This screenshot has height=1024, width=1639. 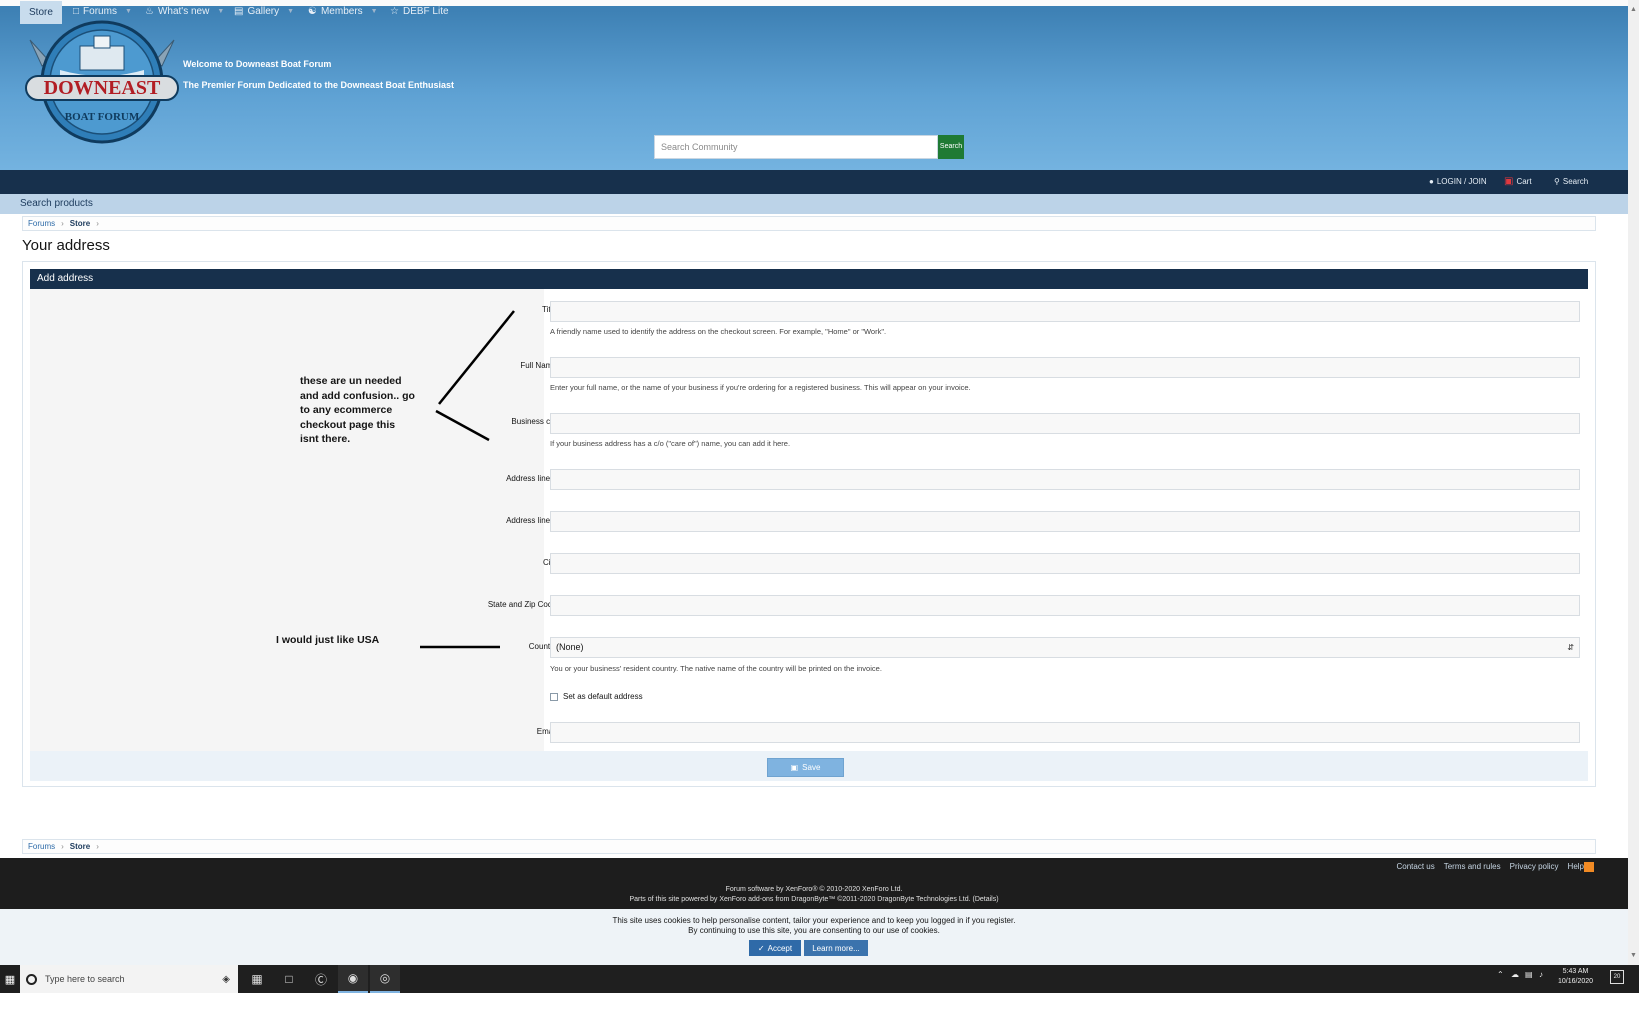 What do you see at coordinates (343, 12) in the screenshot?
I see `nav-tab-members: ☯ Members ▼` at bounding box center [343, 12].